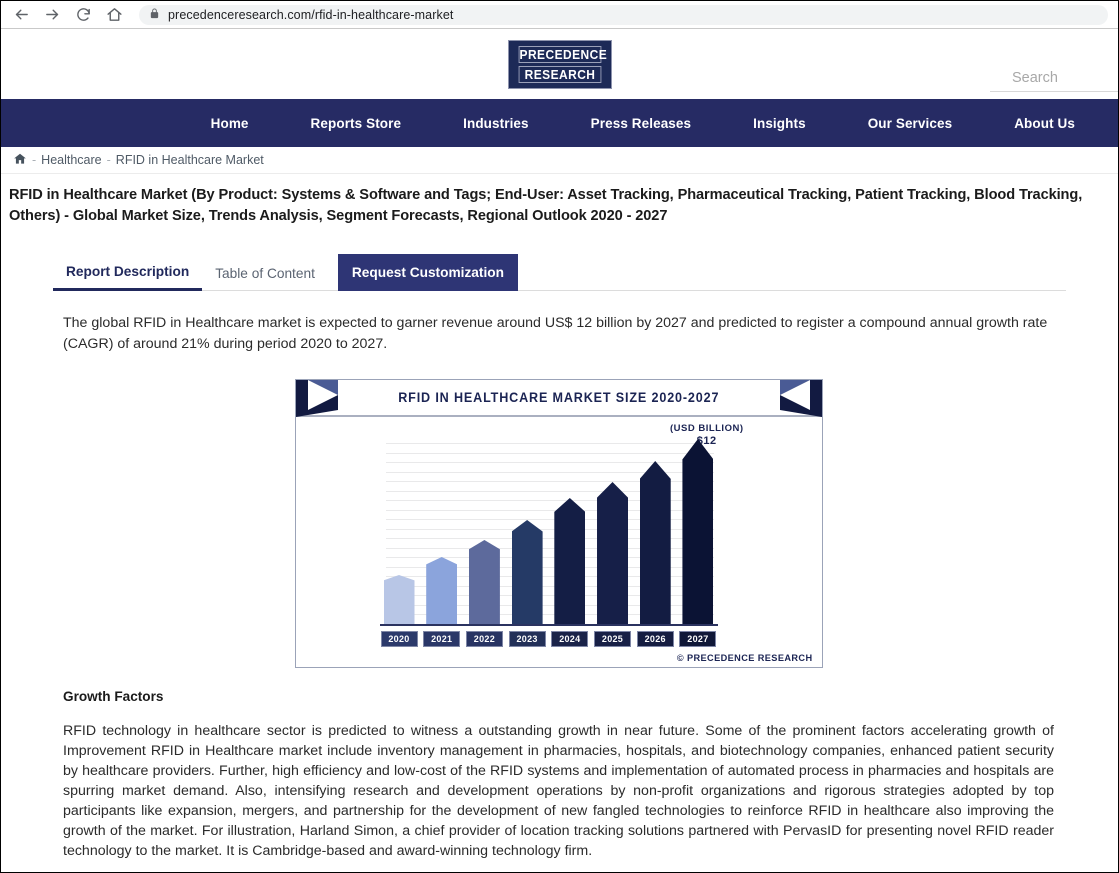 The width and height of the screenshot is (1119, 873). I want to click on bar-2027, so click(698, 531).